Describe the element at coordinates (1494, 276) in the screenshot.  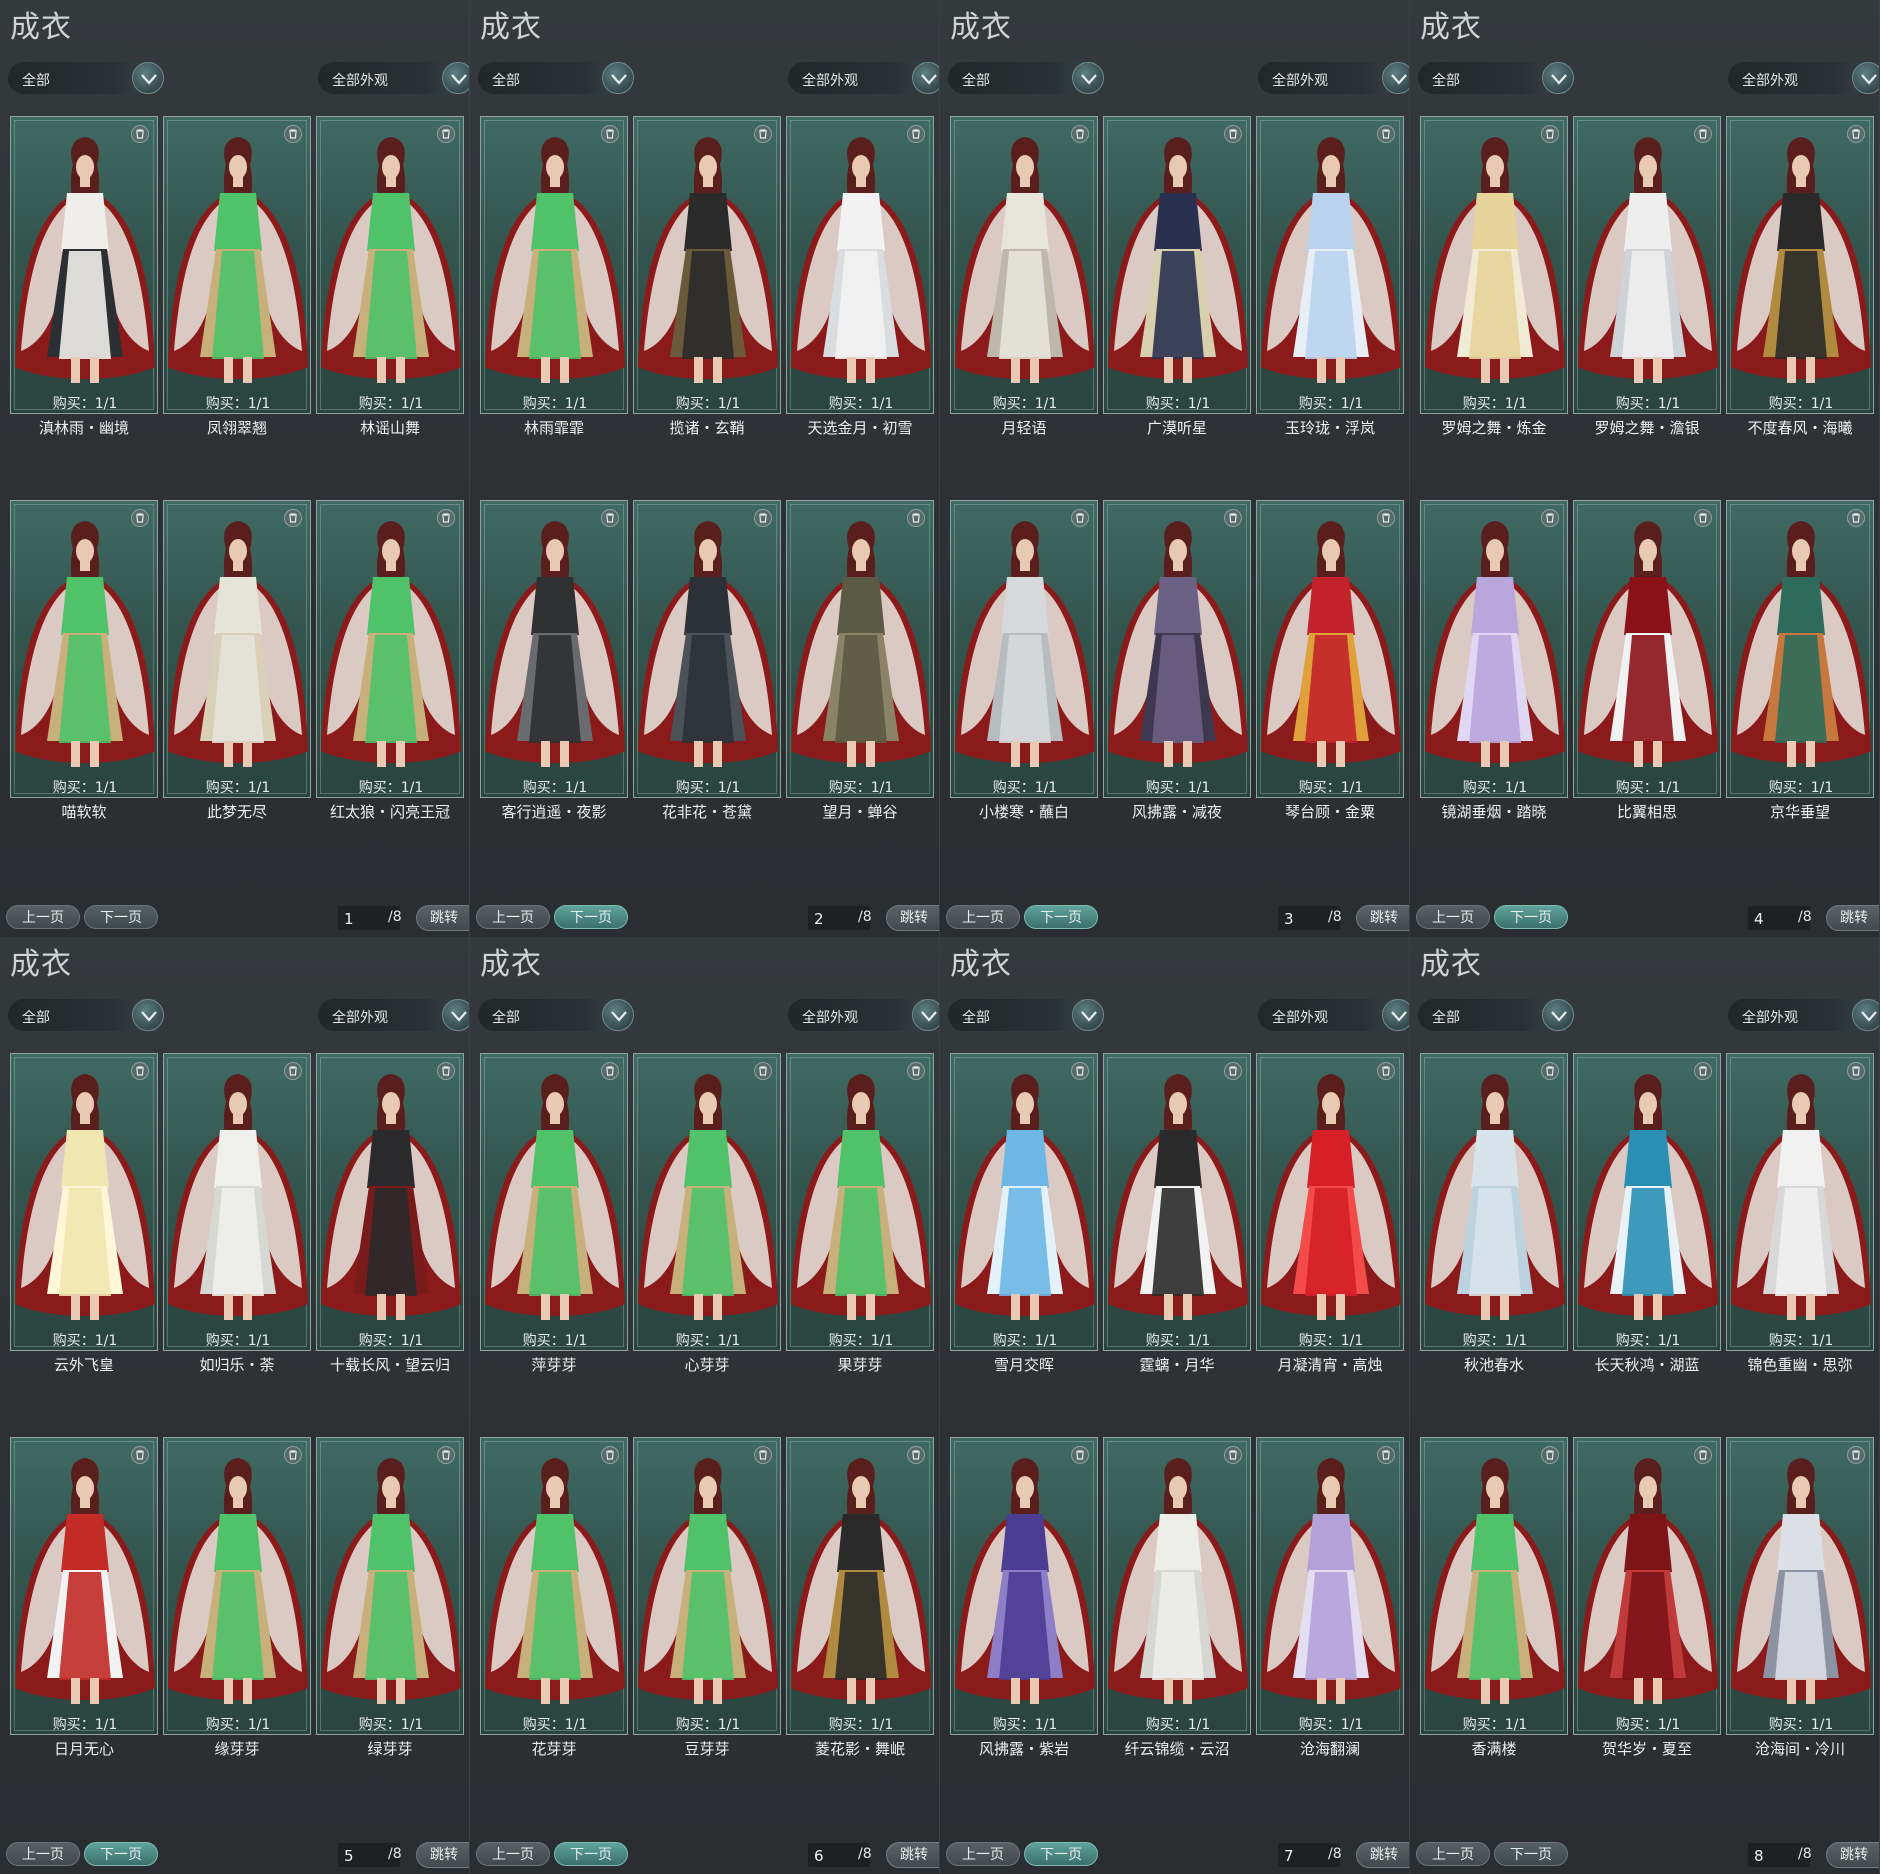
I see `outfit-card: 购买：1/1 罗姆之舞・炼金` at that location.